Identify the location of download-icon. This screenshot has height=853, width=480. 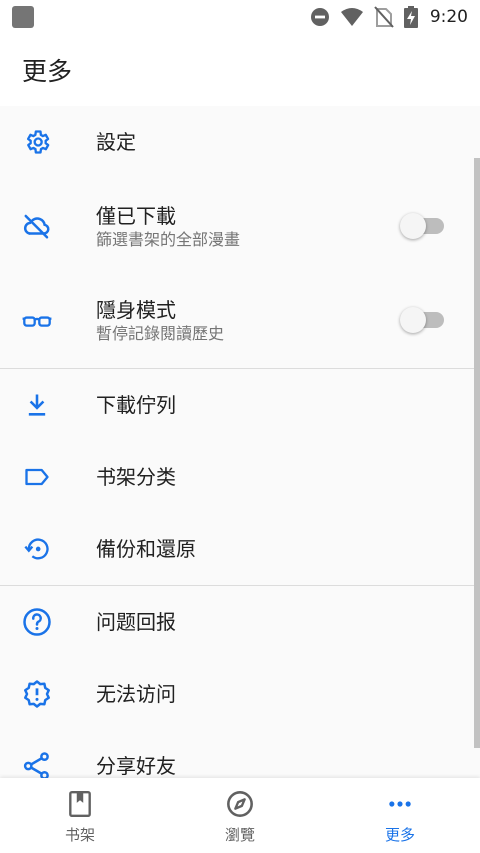
(37, 405).